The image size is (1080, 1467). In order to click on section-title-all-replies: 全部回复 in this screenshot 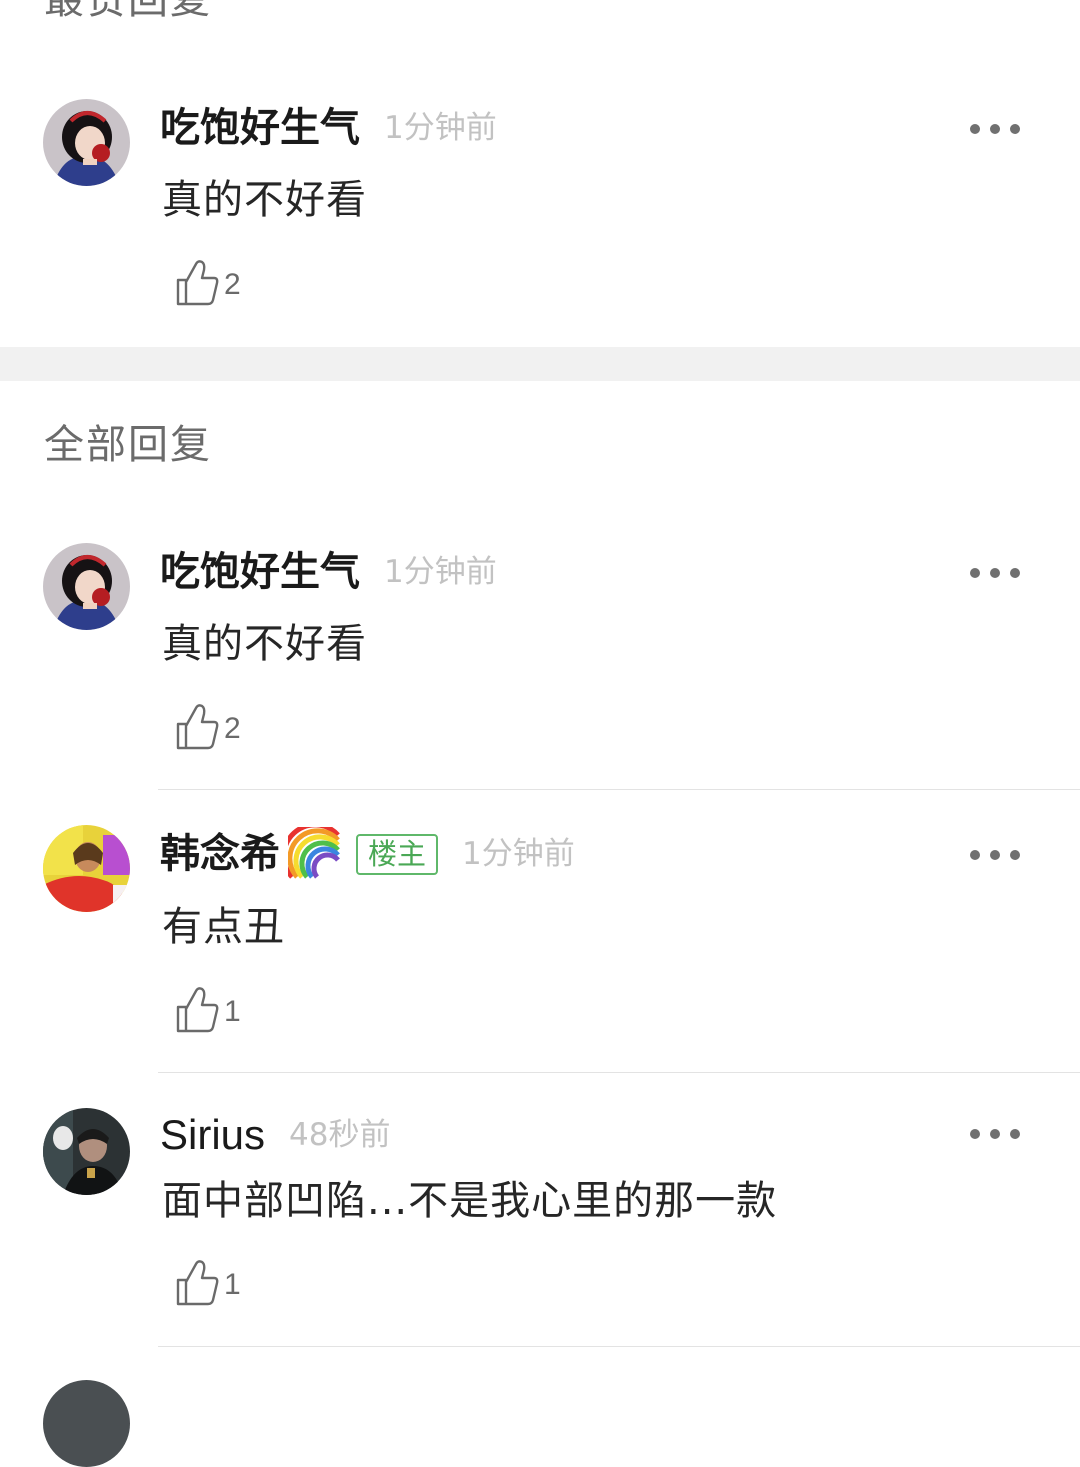, I will do `click(128, 445)`.